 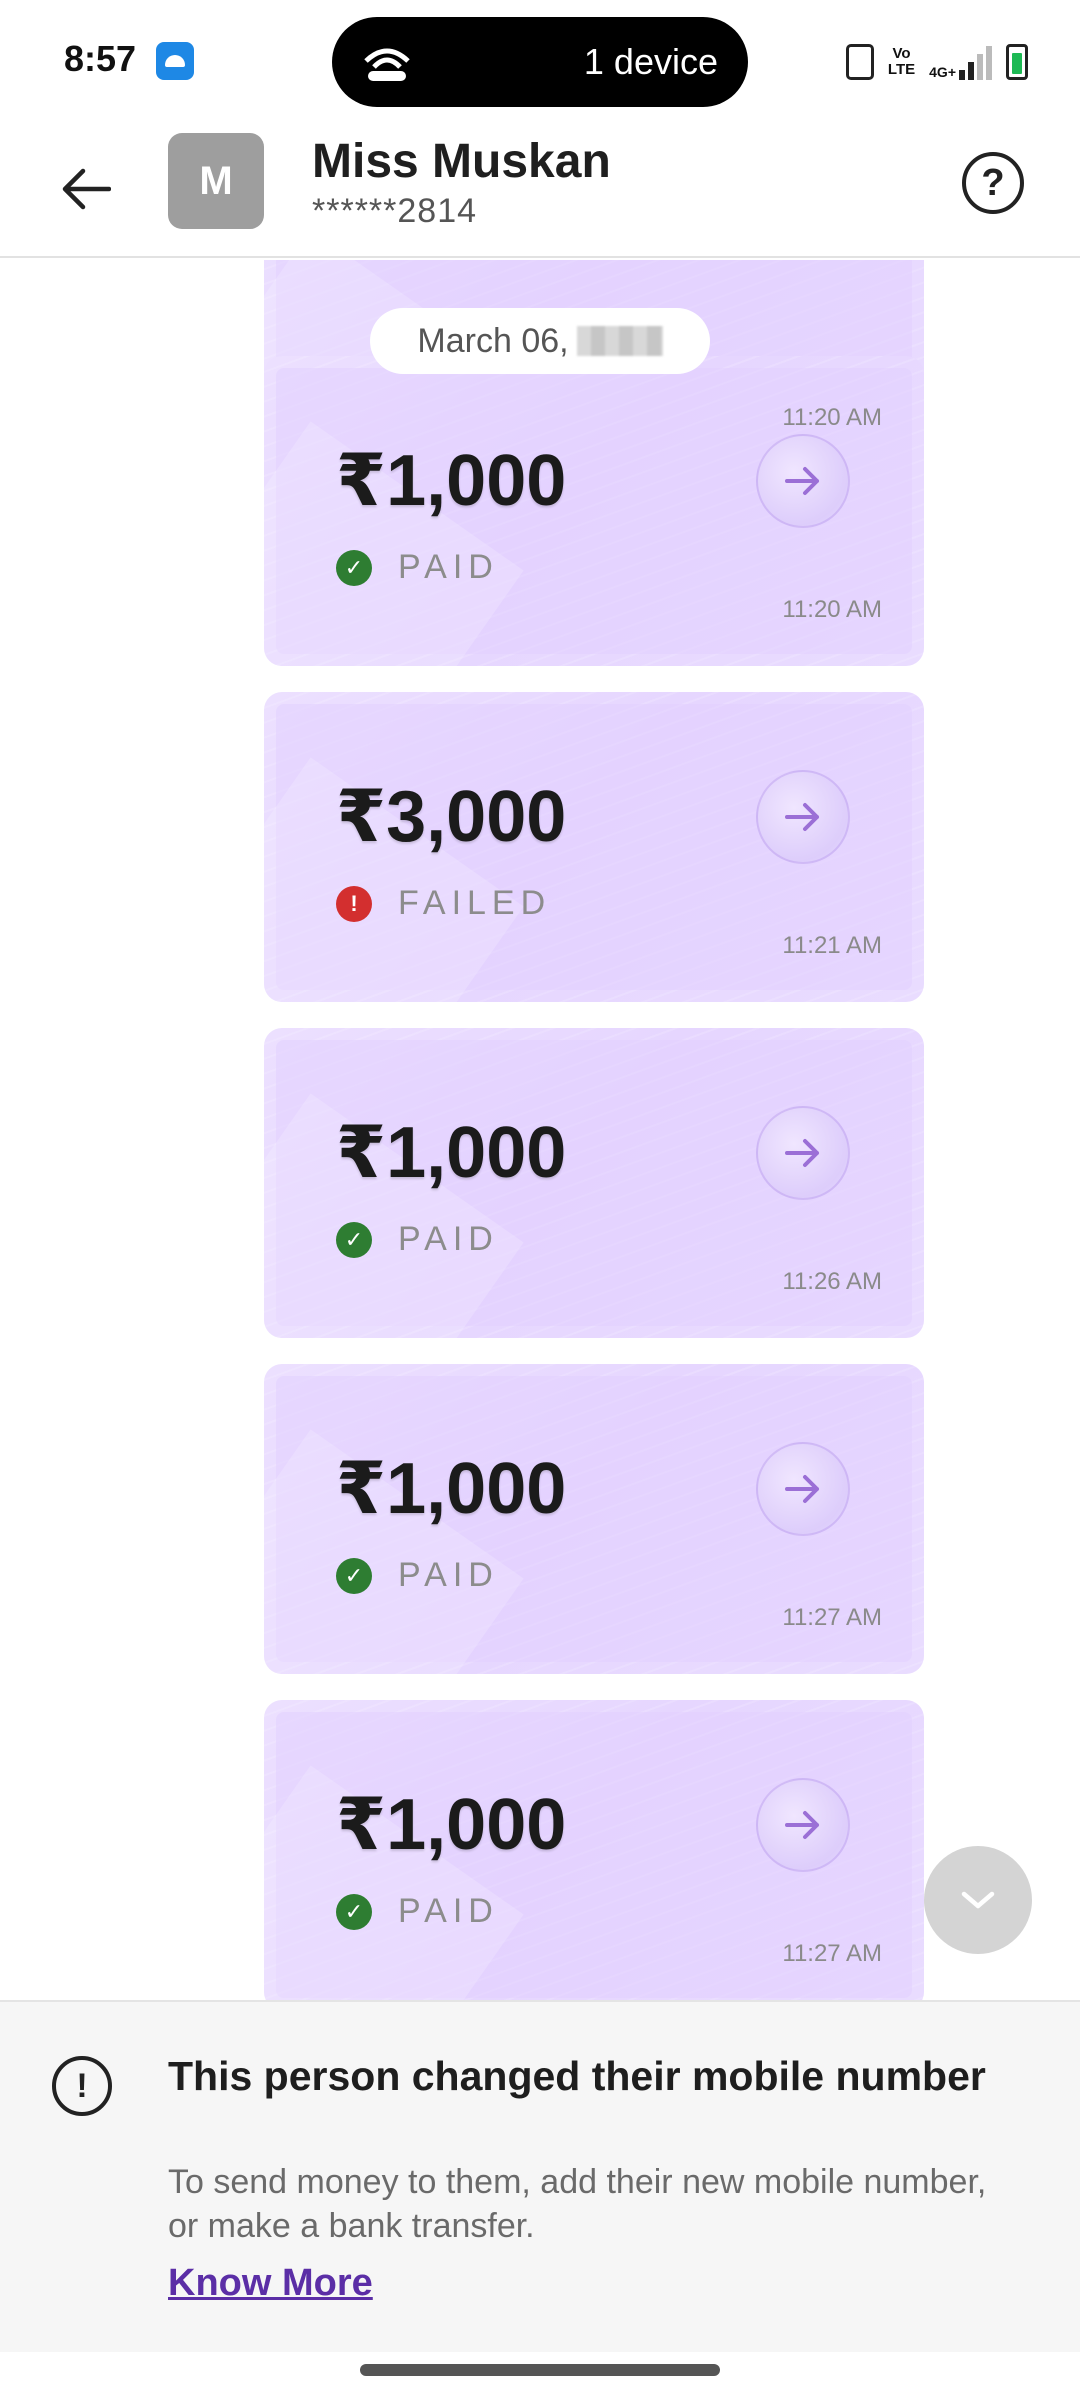 What do you see at coordinates (832, 945) in the screenshot?
I see `card-time: 11:21 AM` at bounding box center [832, 945].